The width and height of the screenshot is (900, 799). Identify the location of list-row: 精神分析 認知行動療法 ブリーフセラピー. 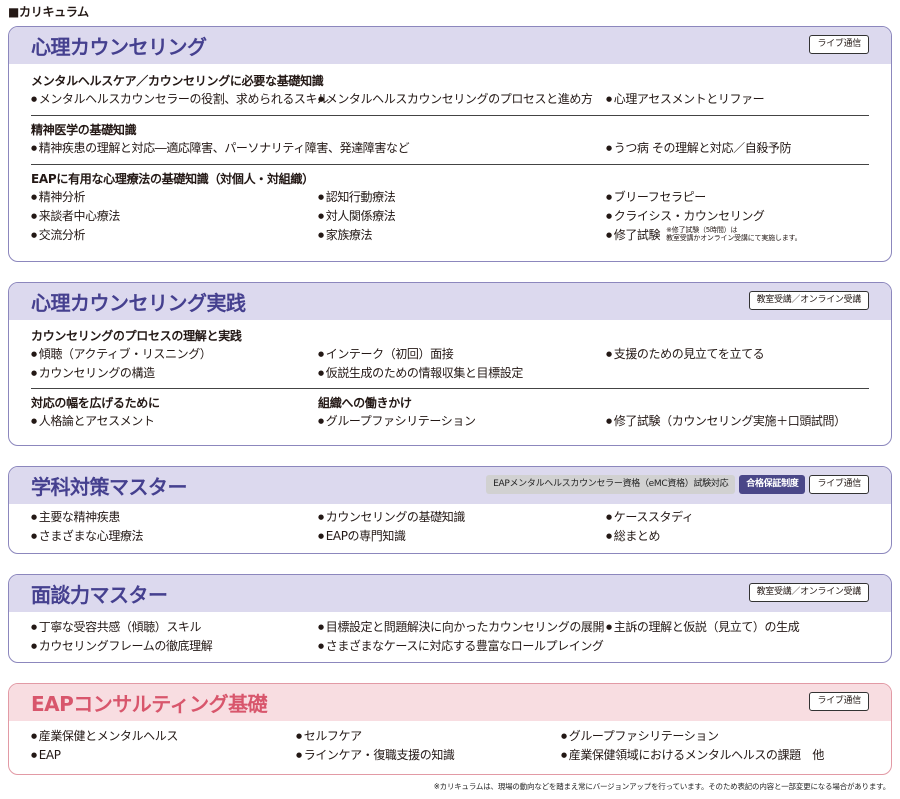
(450, 197).